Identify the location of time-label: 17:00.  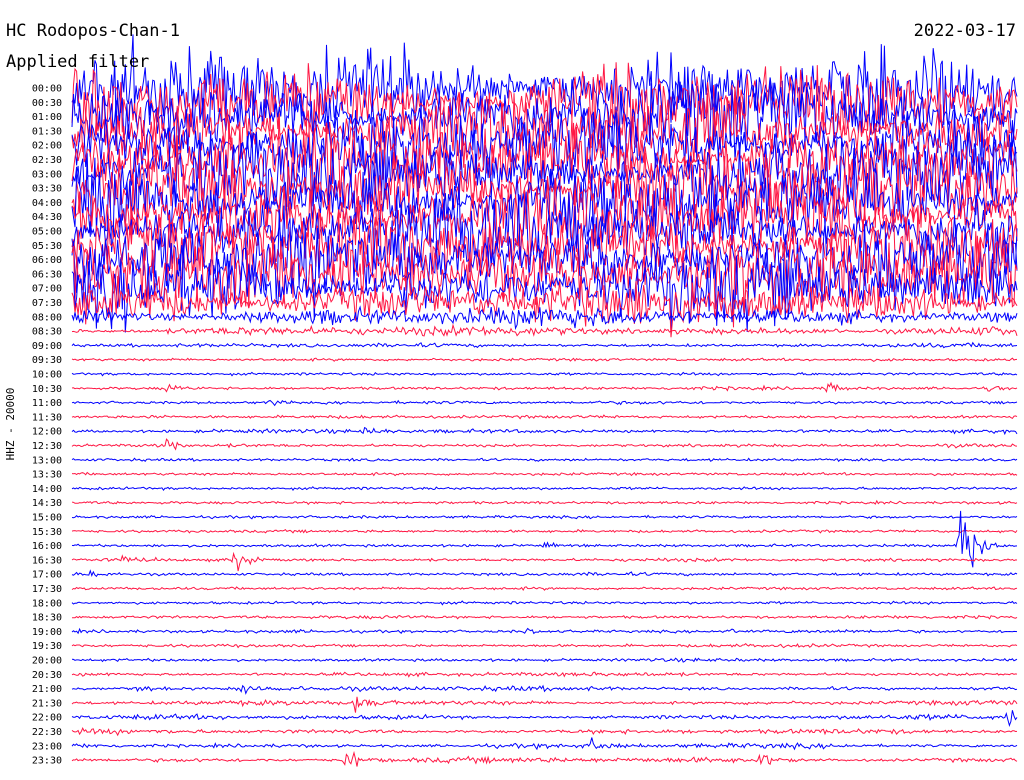
(47, 575).